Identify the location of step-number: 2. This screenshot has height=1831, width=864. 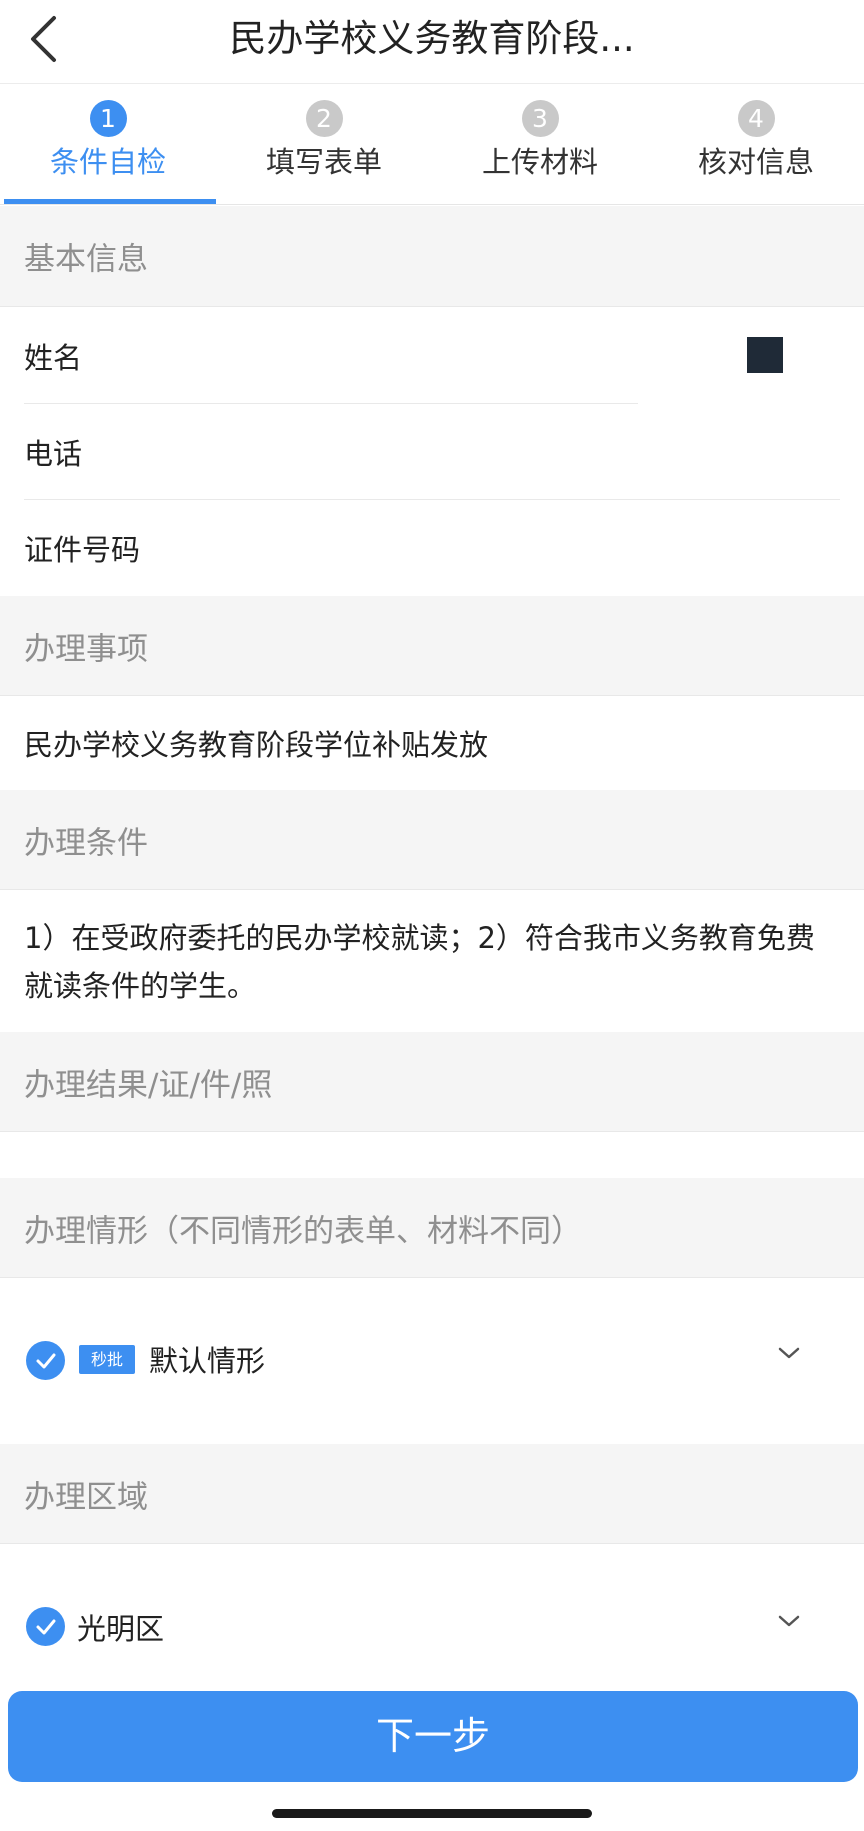
(324, 118).